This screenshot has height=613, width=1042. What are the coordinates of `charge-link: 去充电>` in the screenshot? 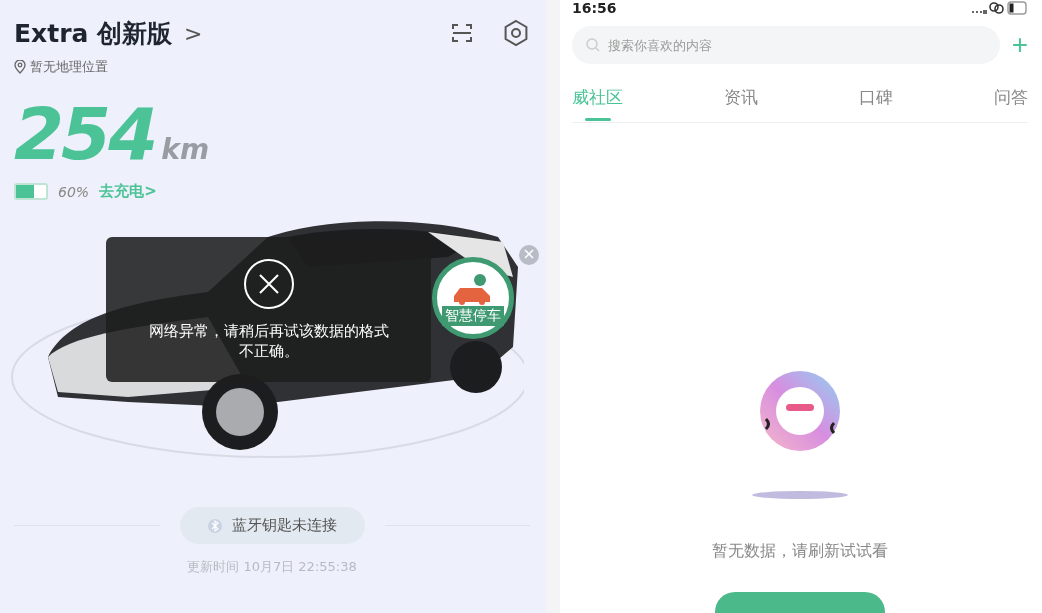 It's located at (128, 191).